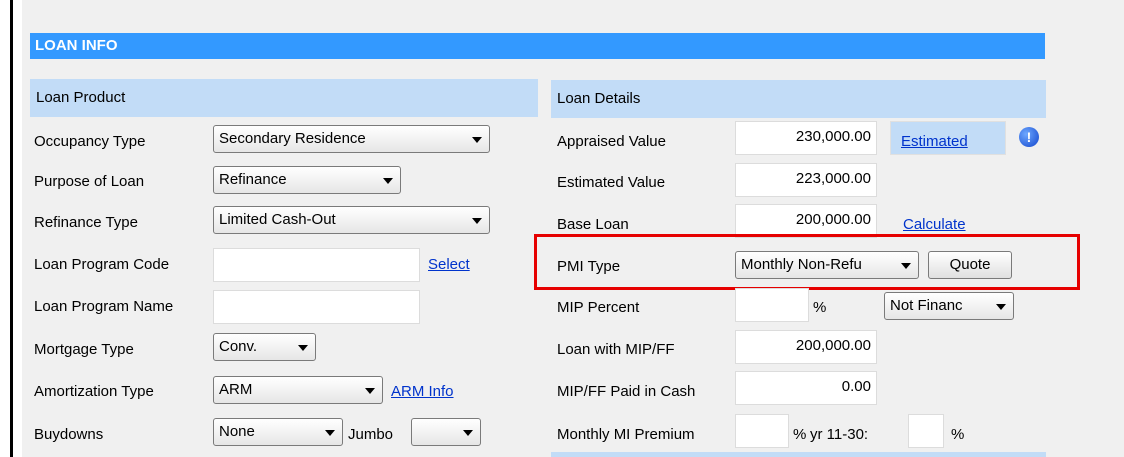 The width and height of the screenshot is (1124, 457). Describe the element at coordinates (934, 142) in the screenshot. I see `estimated-link: Estimated` at that location.